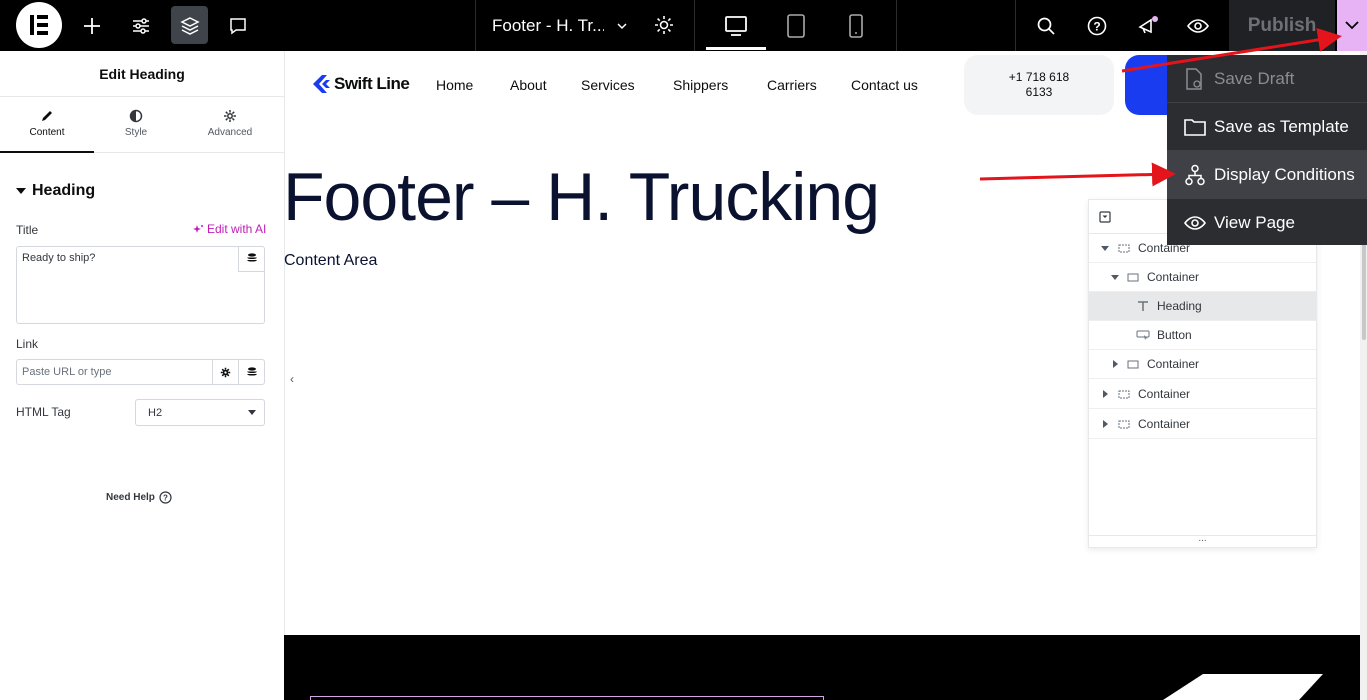 The width and height of the screenshot is (1367, 700). I want to click on half-circle-icon, so click(136, 116).